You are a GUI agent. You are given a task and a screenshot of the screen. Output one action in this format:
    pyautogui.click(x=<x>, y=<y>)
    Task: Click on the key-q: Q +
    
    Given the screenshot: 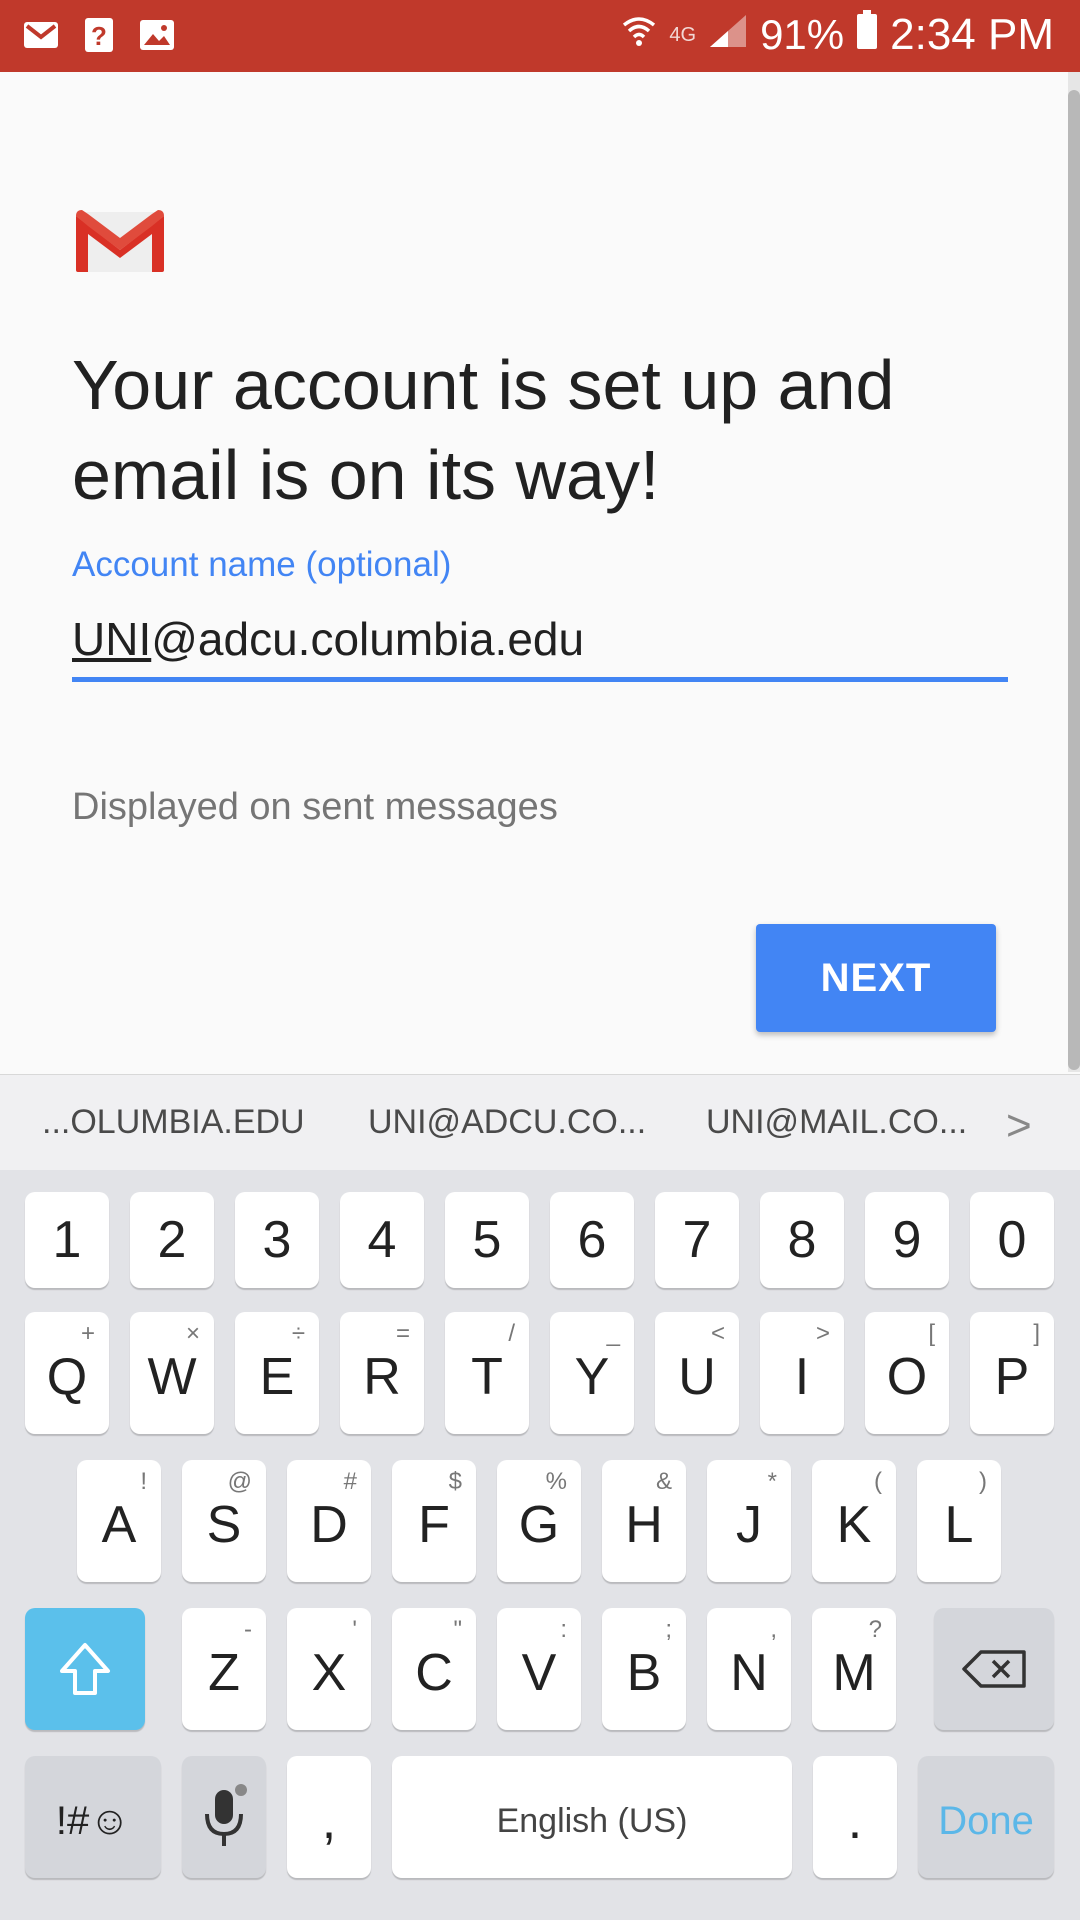 What is the action you would take?
    pyautogui.click(x=67, y=1373)
    